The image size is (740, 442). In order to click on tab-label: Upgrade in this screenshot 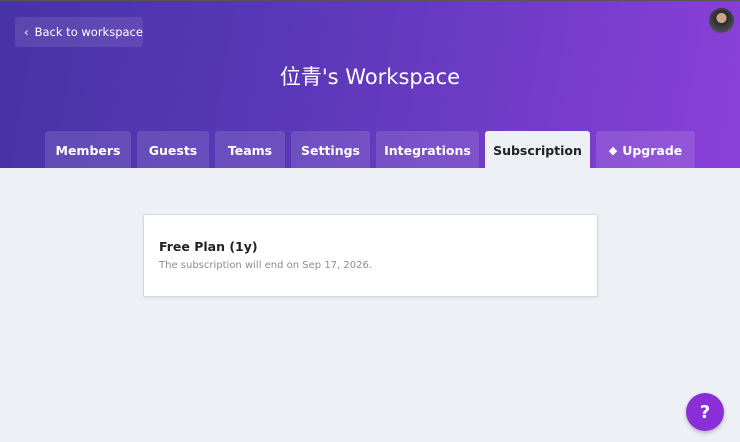, I will do `click(652, 150)`.